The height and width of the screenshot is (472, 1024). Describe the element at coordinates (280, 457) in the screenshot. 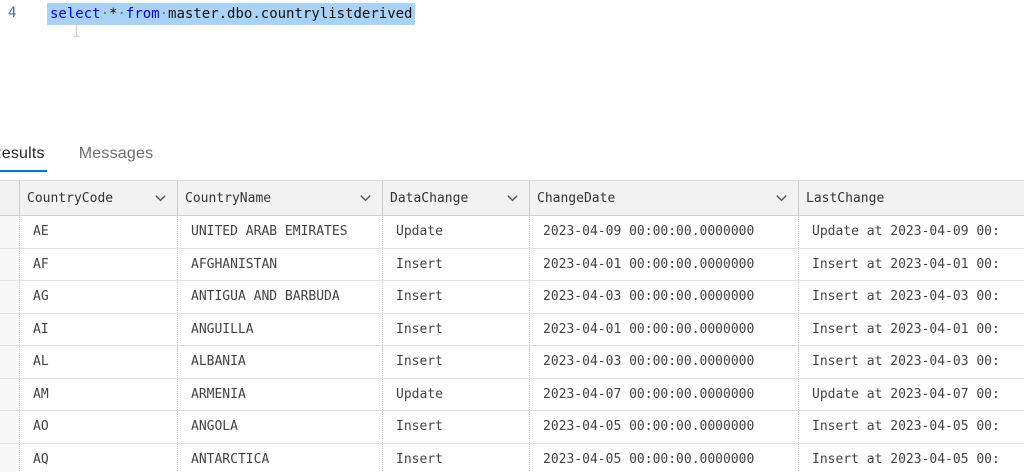

I see `grid-cell: ANTARCTICA` at that location.